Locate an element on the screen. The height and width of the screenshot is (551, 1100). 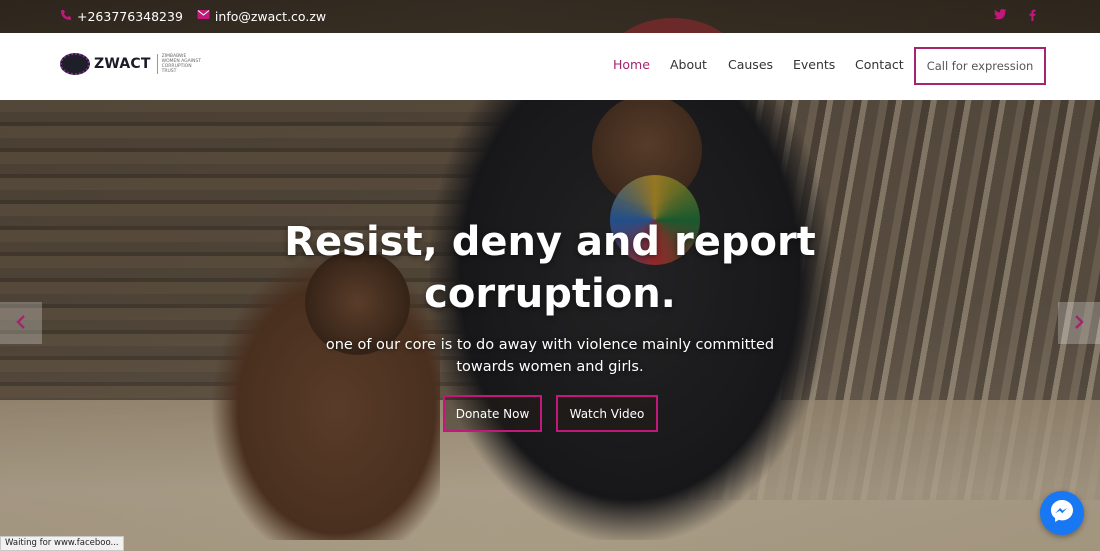
phone-contact: +263776348239 is located at coordinates (121, 17).